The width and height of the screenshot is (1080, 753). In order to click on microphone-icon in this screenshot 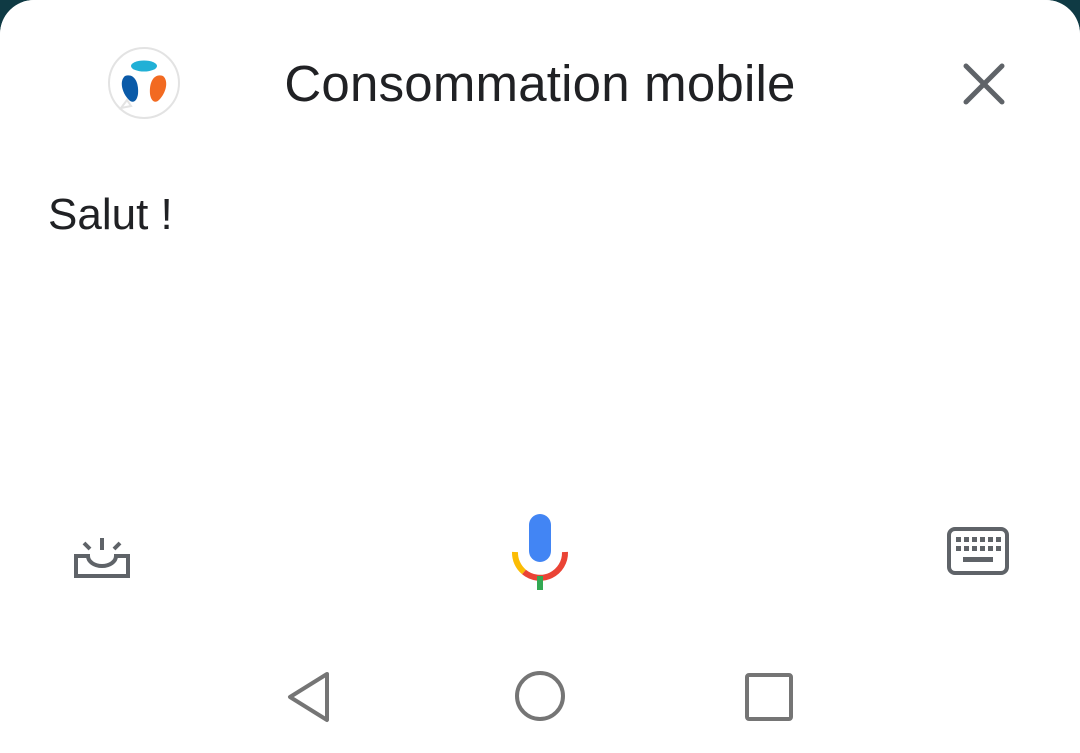, I will do `click(540, 552)`.